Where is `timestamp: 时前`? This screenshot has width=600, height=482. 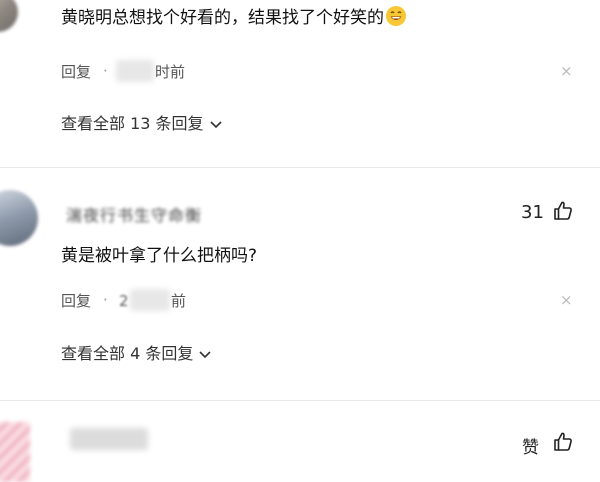 timestamp: 时前 is located at coordinates (170, 72).